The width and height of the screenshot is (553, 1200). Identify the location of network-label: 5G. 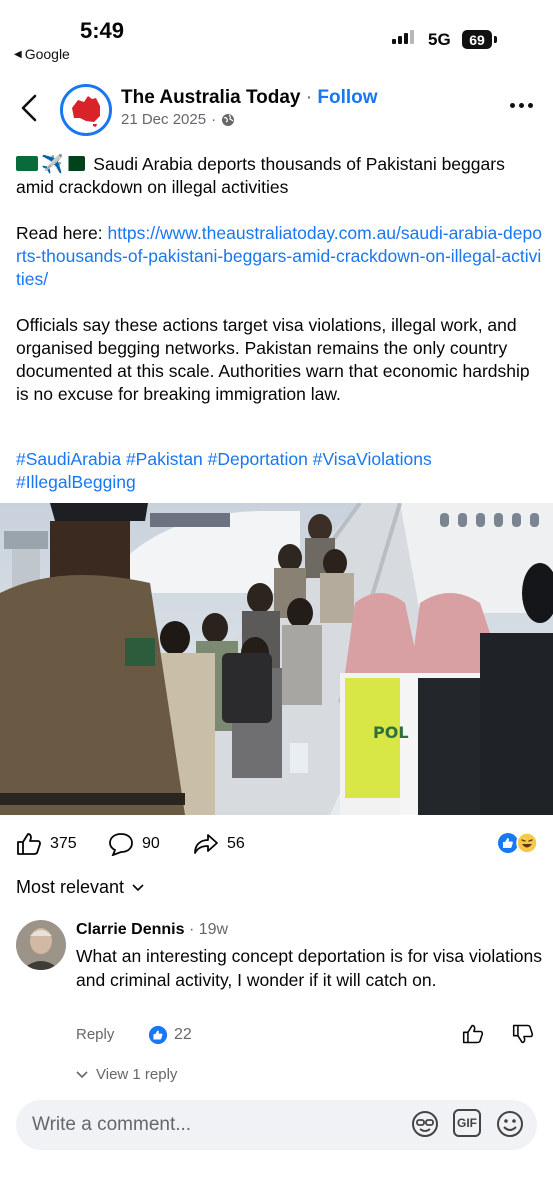
(439, 39).